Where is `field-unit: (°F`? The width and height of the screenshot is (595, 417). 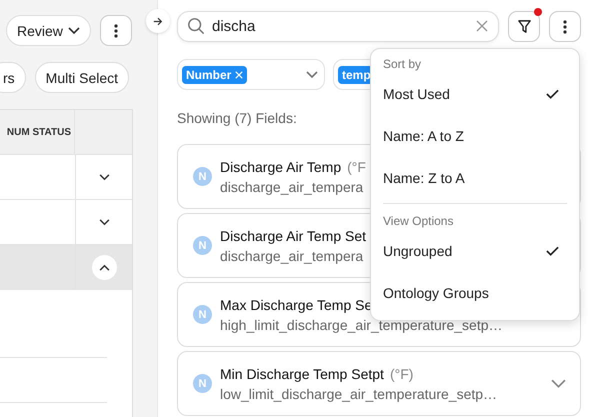
field-unit: (°F is located at coordinates (356, 166).